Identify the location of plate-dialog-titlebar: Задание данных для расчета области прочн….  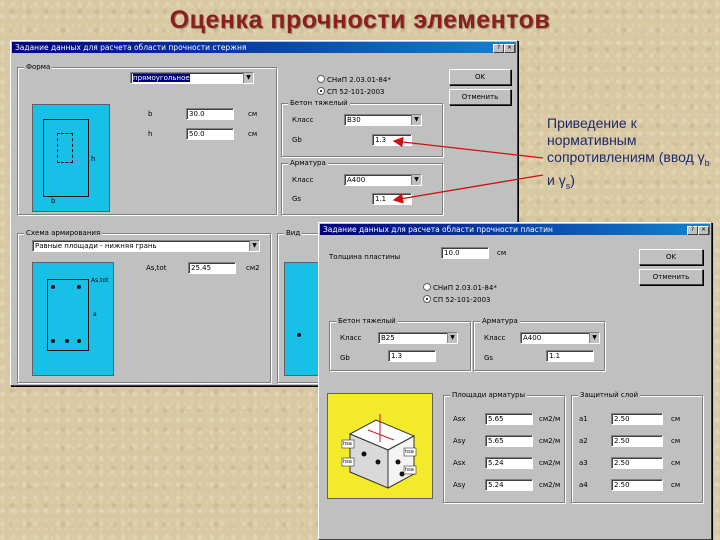
(515, 229).